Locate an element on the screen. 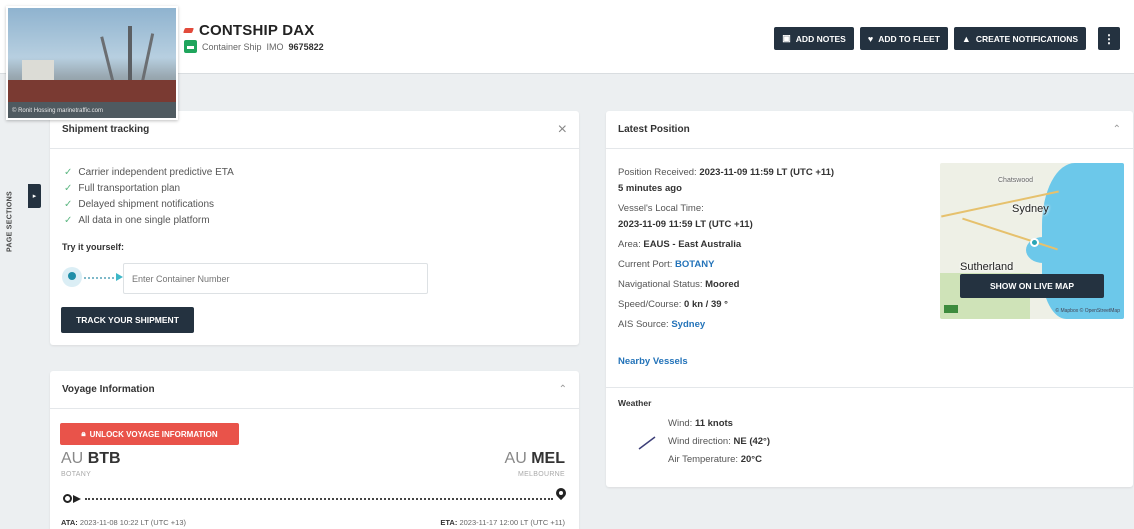 The height and width of the screenshot is (529, 1134). departure-country: AU is located at coordinates (72, 458).